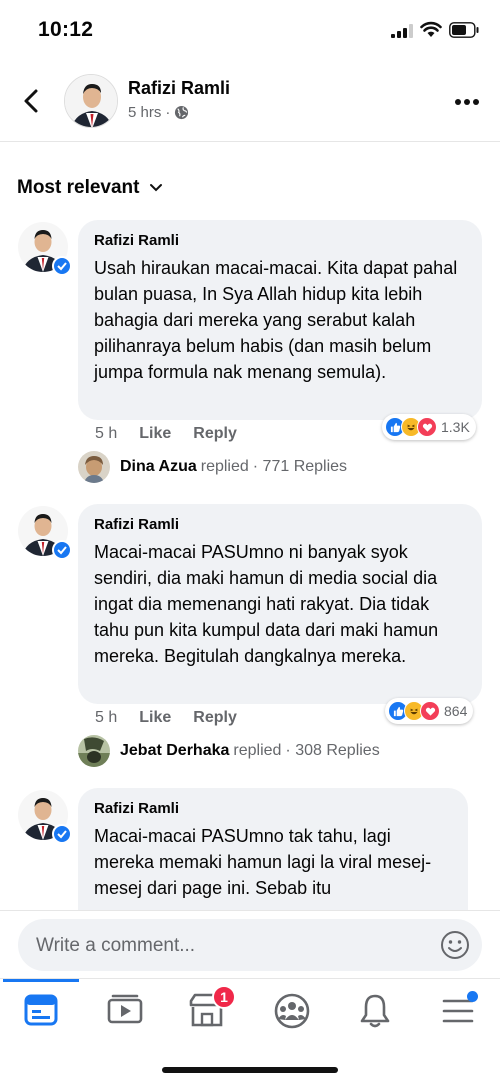 Image resolution: width=500 pixels, height=1083 pixels. I want to click on reaction-summary: 864, so click(429, 711).